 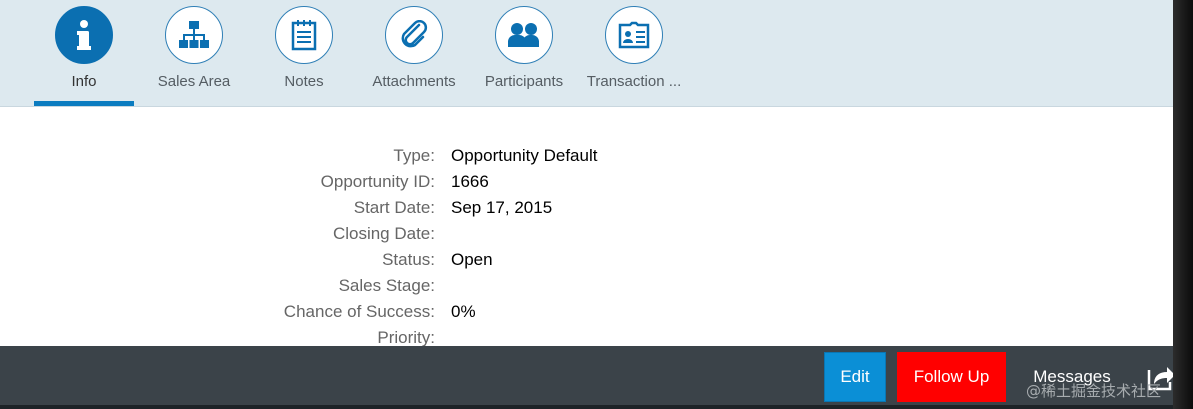 I want to click on field-label: Opportunity ID:, so click(x=377, y=181).